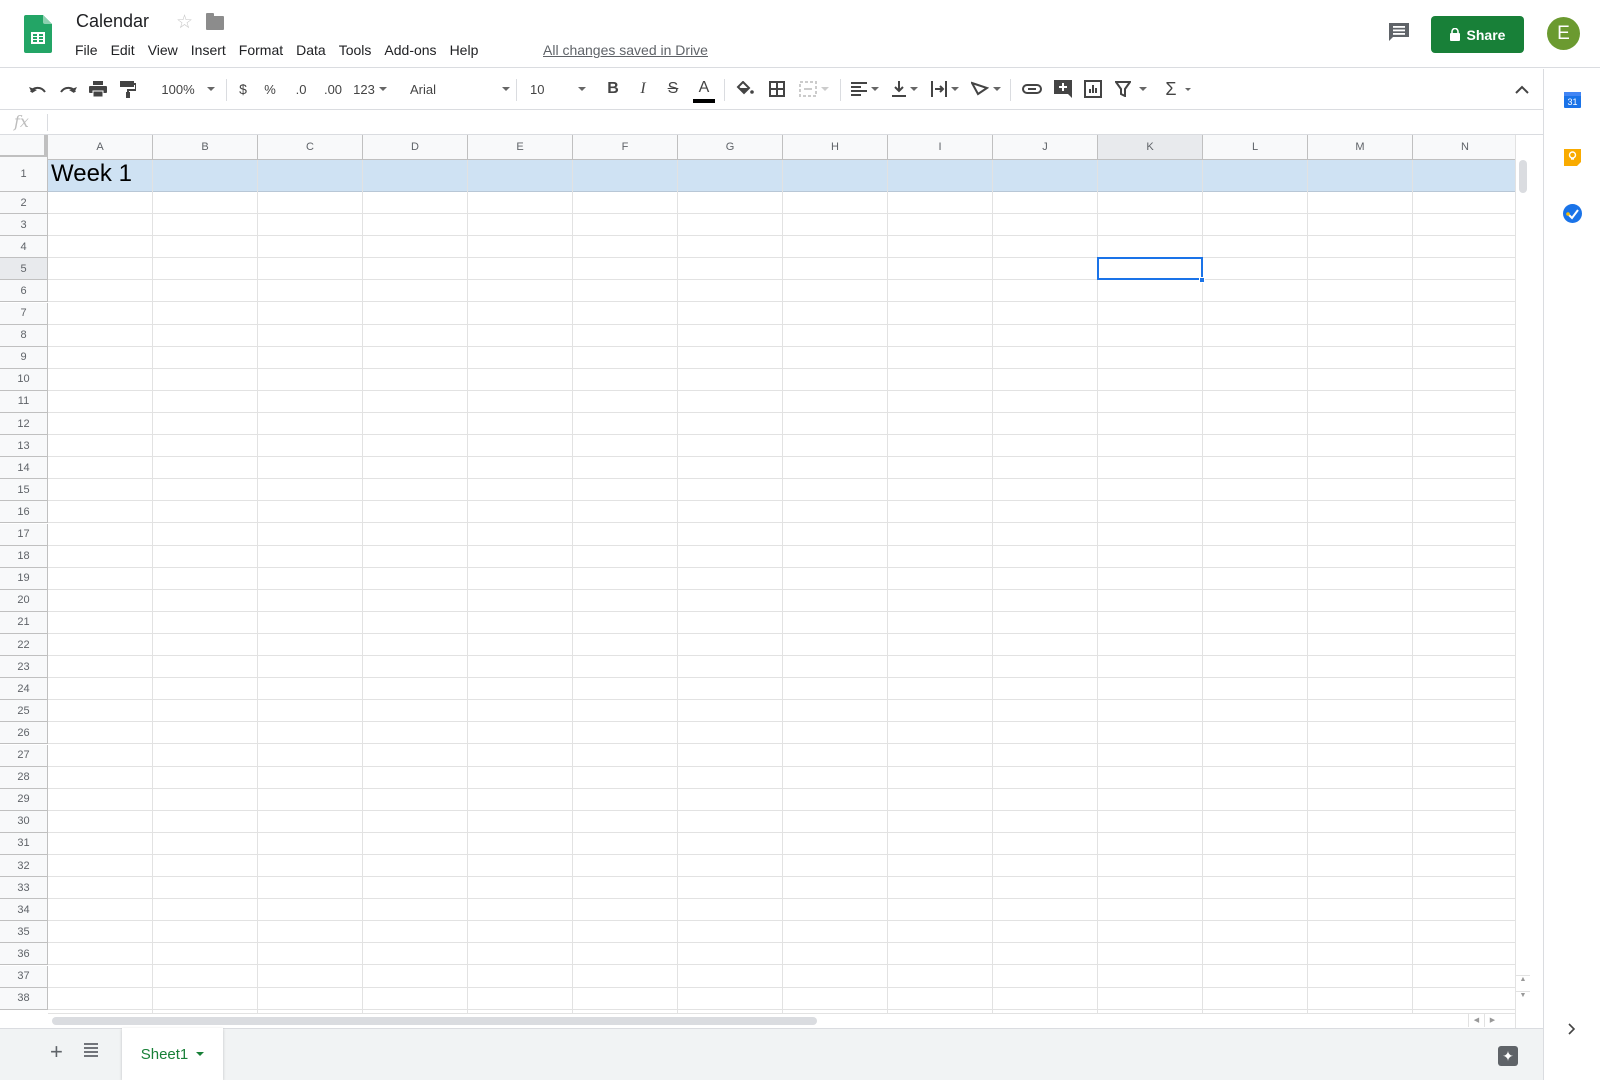 The image size is (1600, 1080). Describe the element at coordinates (1045, 147) in the screenshot. I see `column-header-J: J` at that location.